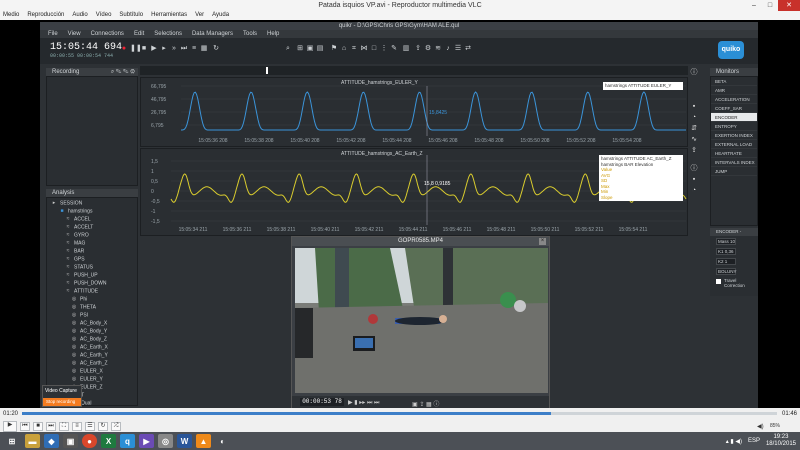 This screenshot has width=800, height=450. Describe the element at coordinates (89, 441) in the screenshot. I see `chrome-icon: ●` at that location.